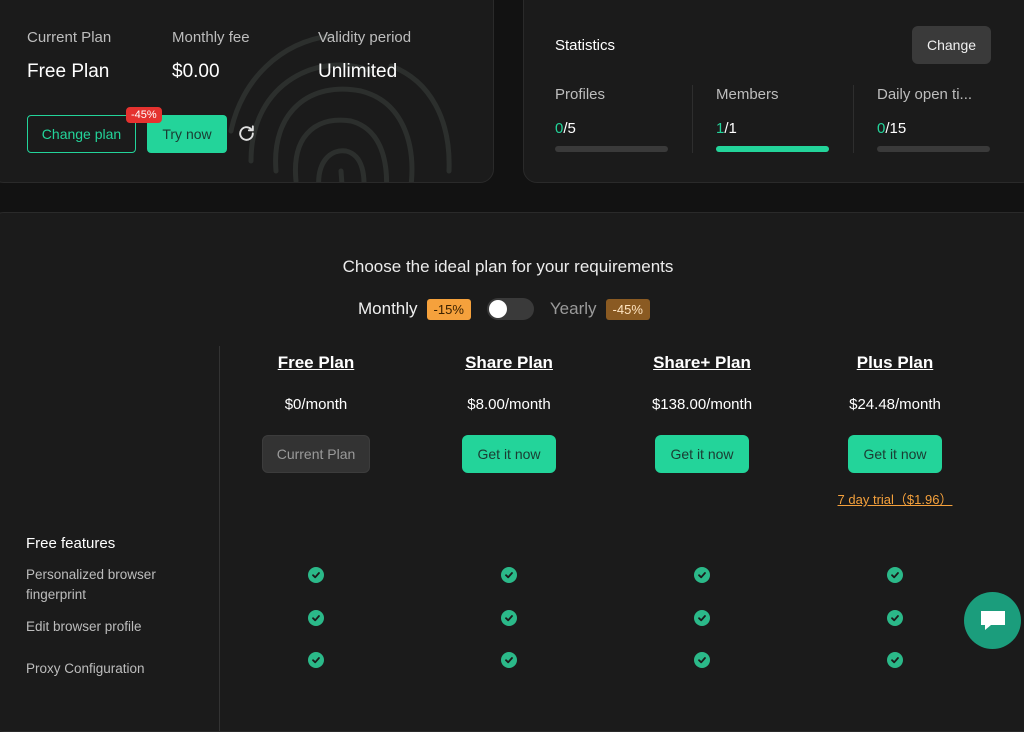  I want to click on stat-total: /15, so click(896, 128).